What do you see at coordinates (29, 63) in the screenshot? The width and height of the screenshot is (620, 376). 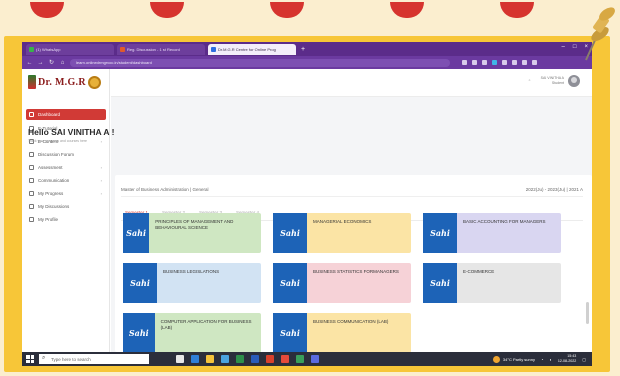 I see `back-arrow-icon: ←` at bounding box center [29, 63].